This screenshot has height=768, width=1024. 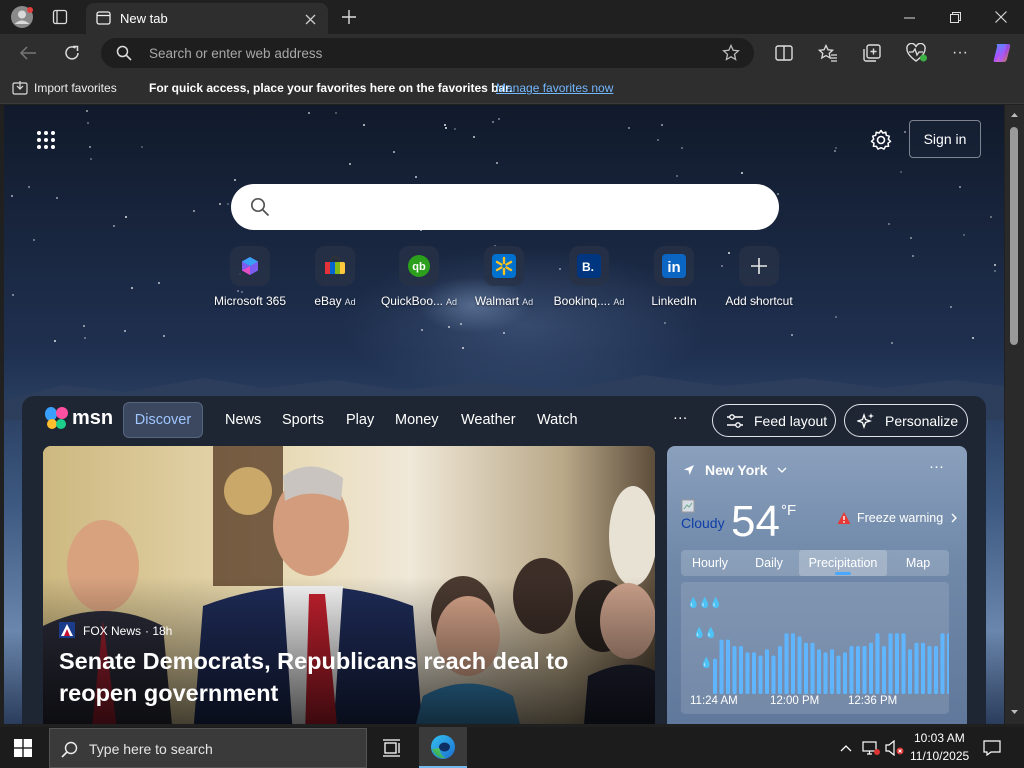 I want to click on nav-money: Money, so click(x=417, y=420).